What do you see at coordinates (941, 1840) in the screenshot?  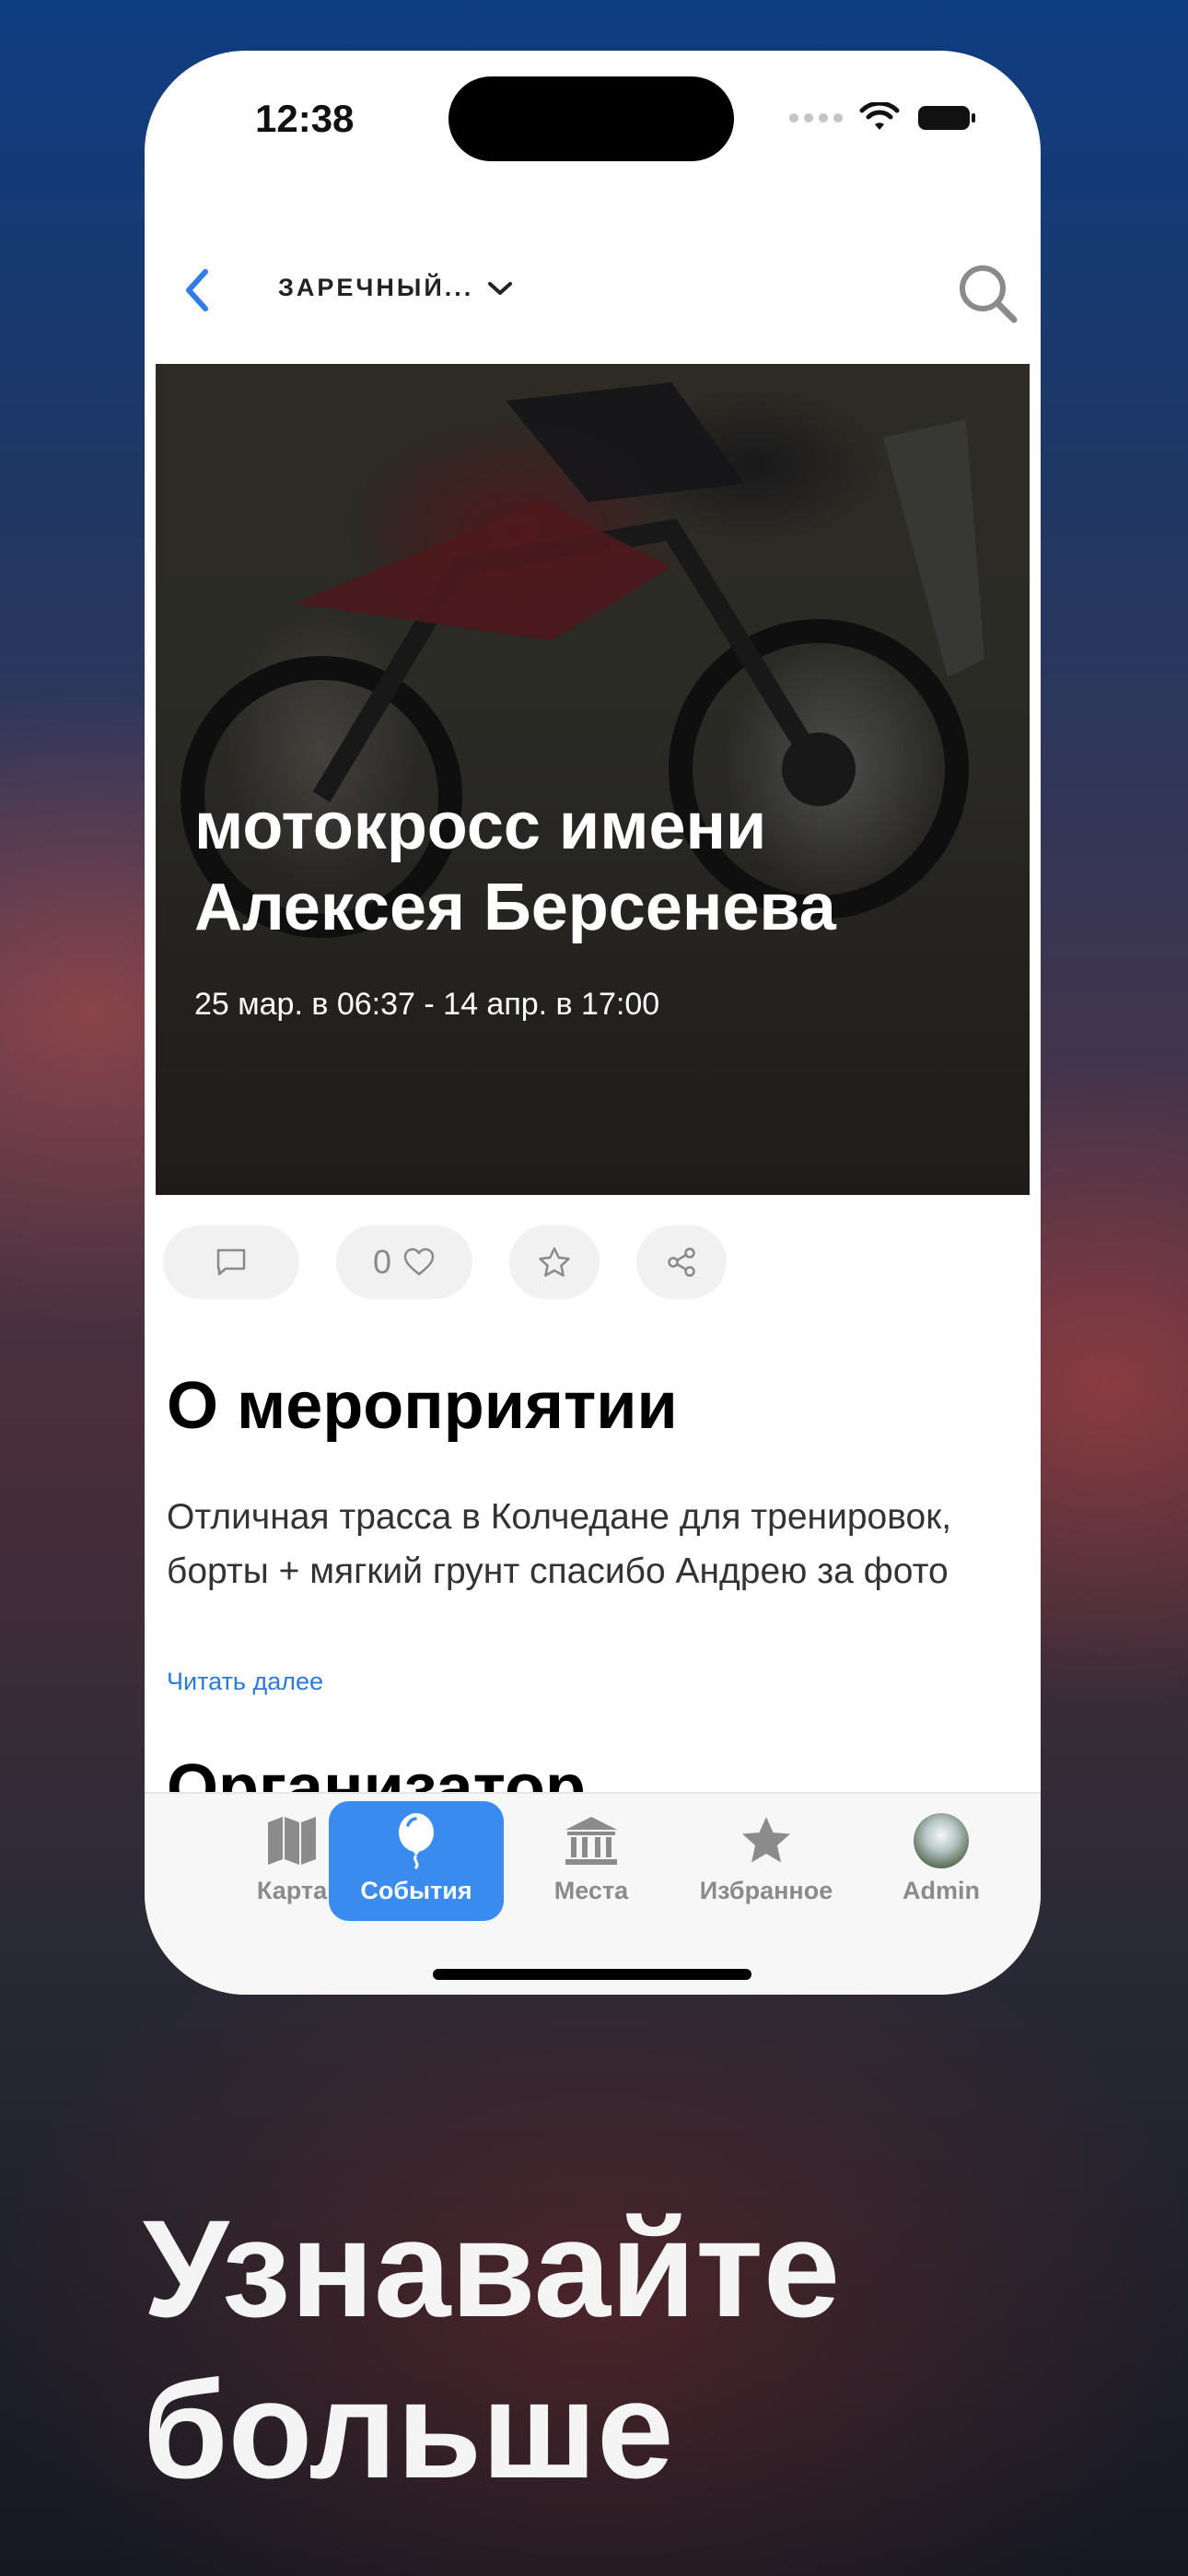 I see `avatar` at bounding box center [941, 1840].